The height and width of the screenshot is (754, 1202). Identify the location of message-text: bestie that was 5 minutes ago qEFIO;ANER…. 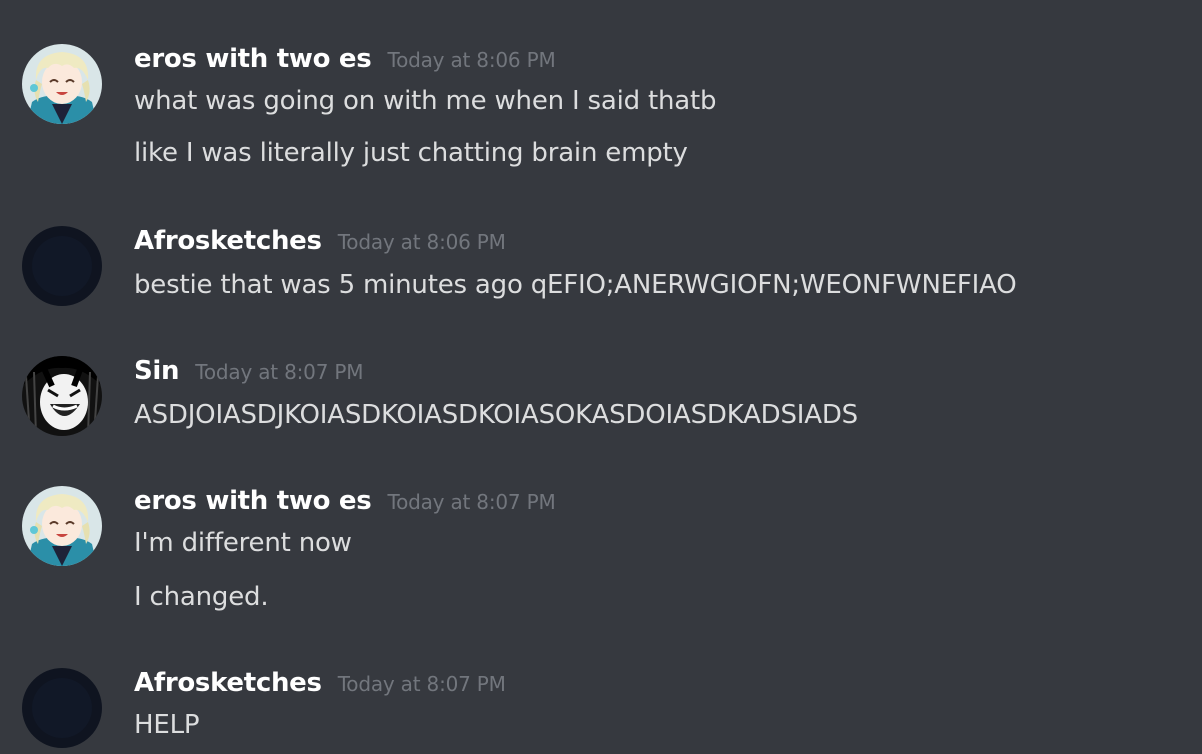
(575, 285).